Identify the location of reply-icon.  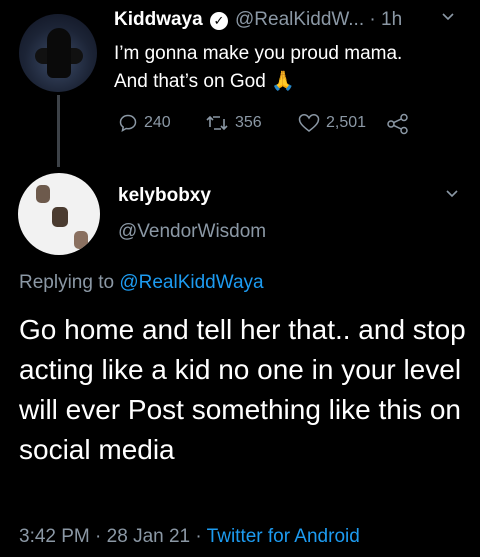
(128, 123).